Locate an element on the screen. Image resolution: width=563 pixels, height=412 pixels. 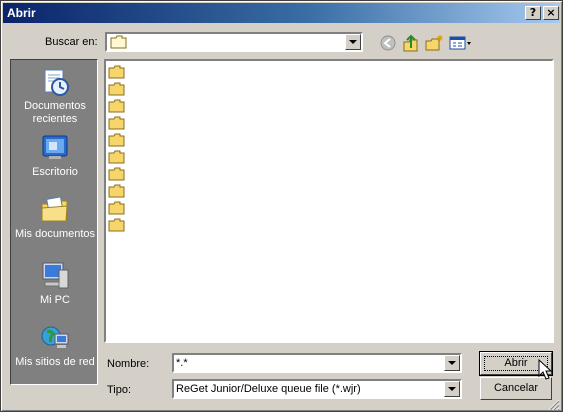
place-desktop: Escritorio is located at coordinates (55, 155).